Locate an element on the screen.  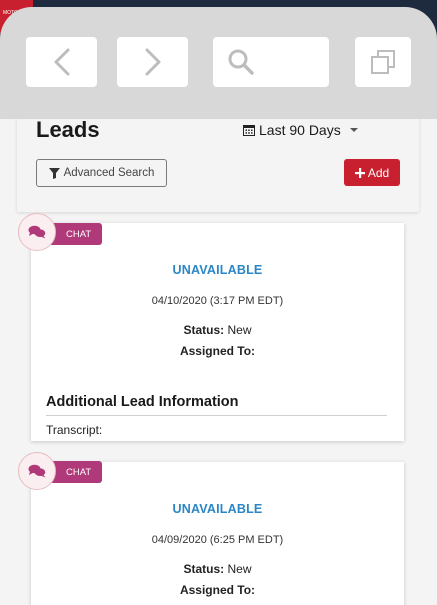
forward-button is located at coordinates (152, 62).